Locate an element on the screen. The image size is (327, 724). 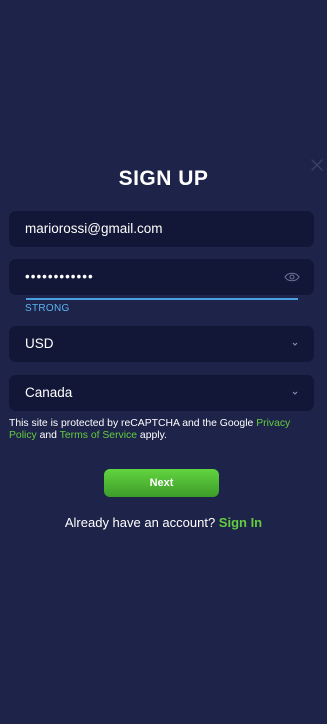
password-strength-bar is located at coordinates (162, 299).